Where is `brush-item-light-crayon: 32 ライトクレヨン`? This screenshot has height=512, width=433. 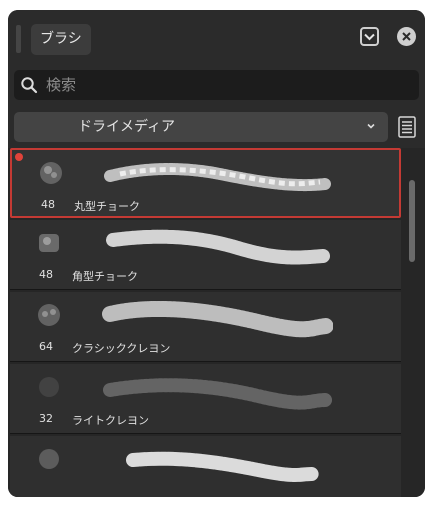
brush-item-light-crayon: 32 ライトクレヨン is located at coordinates (205, 399).